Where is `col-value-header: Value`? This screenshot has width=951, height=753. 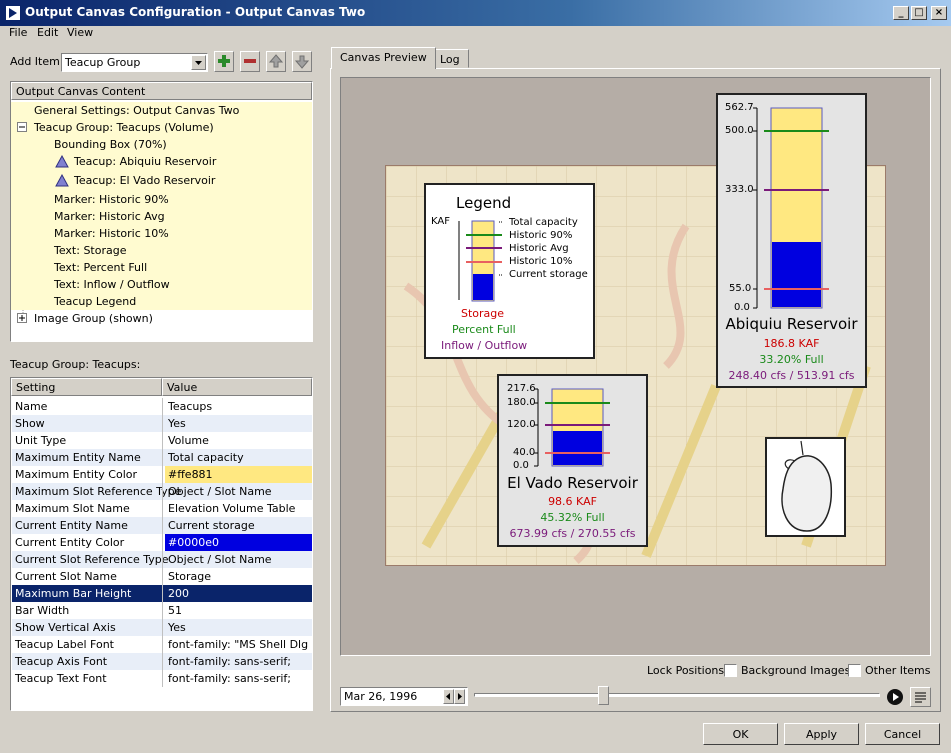
col-value-header: Value is located at coordinates (237, 387).